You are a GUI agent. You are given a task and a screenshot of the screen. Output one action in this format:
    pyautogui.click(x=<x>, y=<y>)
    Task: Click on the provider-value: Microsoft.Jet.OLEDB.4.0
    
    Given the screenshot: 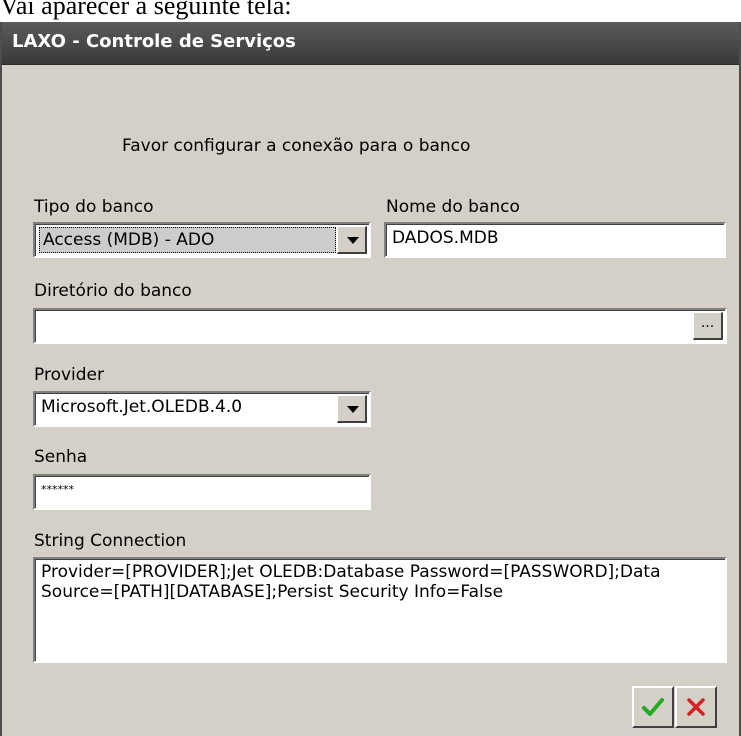 What is the action you would take?
    pyautogui.click(x=142, y=407)
    